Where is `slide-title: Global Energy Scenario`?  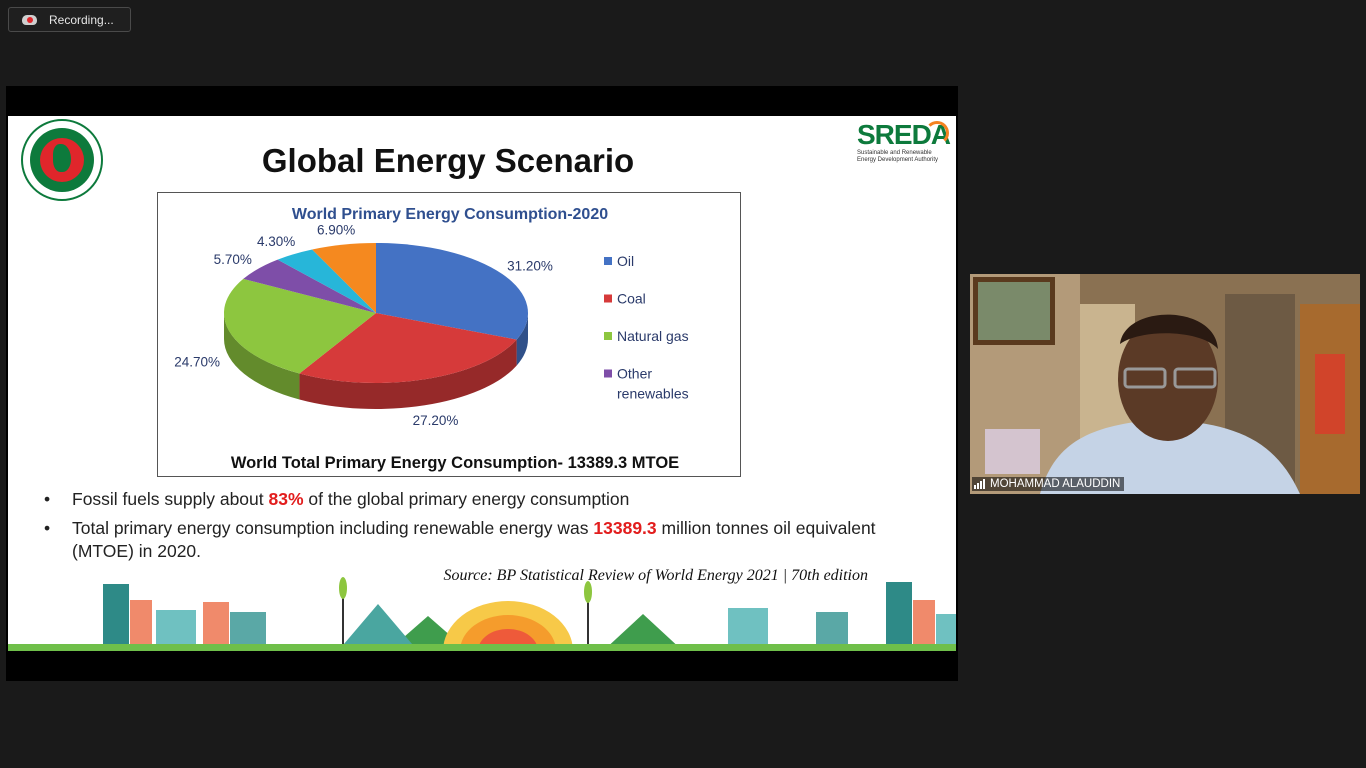
slide-title: Global Energy Scenario is located at coordinates (448, 160).